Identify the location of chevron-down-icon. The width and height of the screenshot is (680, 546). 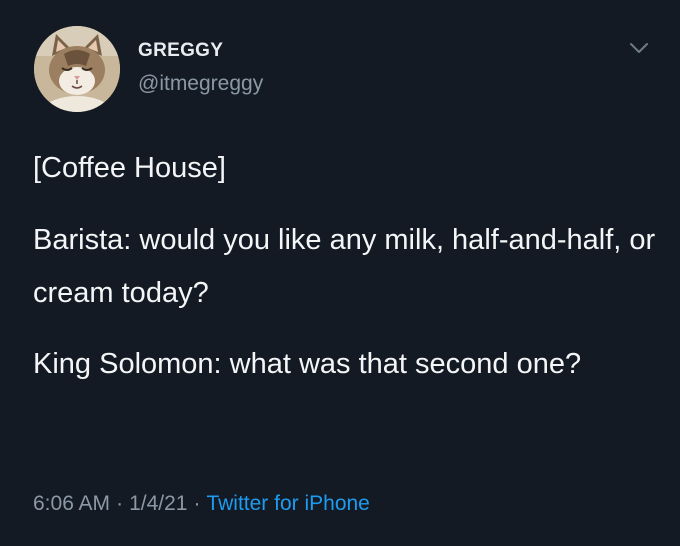
(639, 49).